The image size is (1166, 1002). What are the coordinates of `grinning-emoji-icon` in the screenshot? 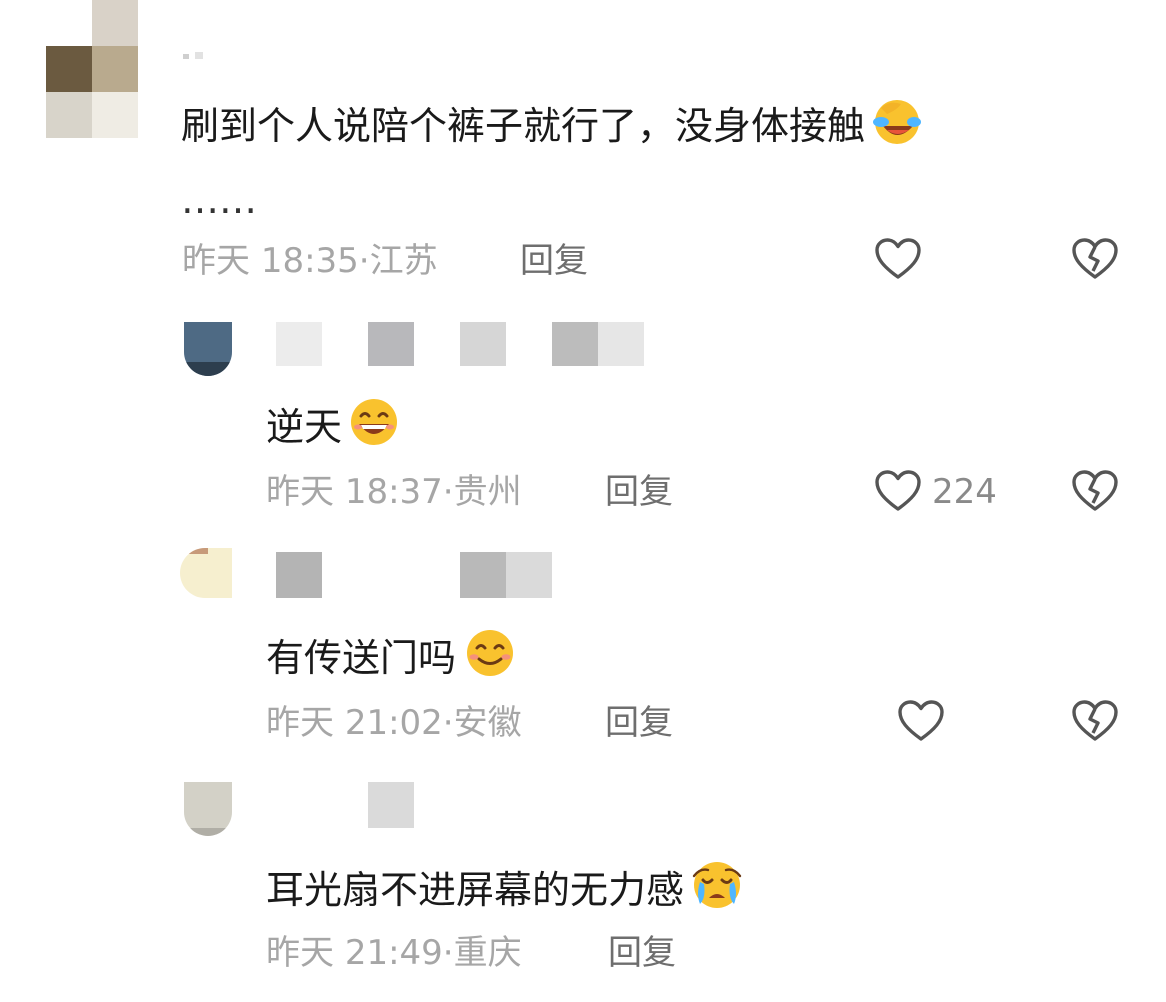 It's located at (374, 426).